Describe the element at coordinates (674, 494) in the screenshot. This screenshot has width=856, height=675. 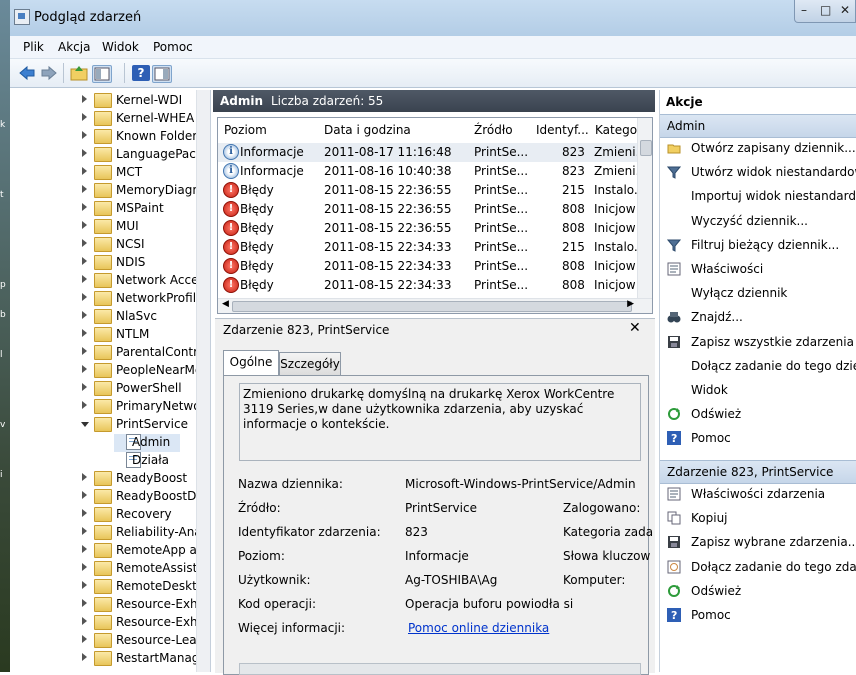
I see `properties-icon` at that location.